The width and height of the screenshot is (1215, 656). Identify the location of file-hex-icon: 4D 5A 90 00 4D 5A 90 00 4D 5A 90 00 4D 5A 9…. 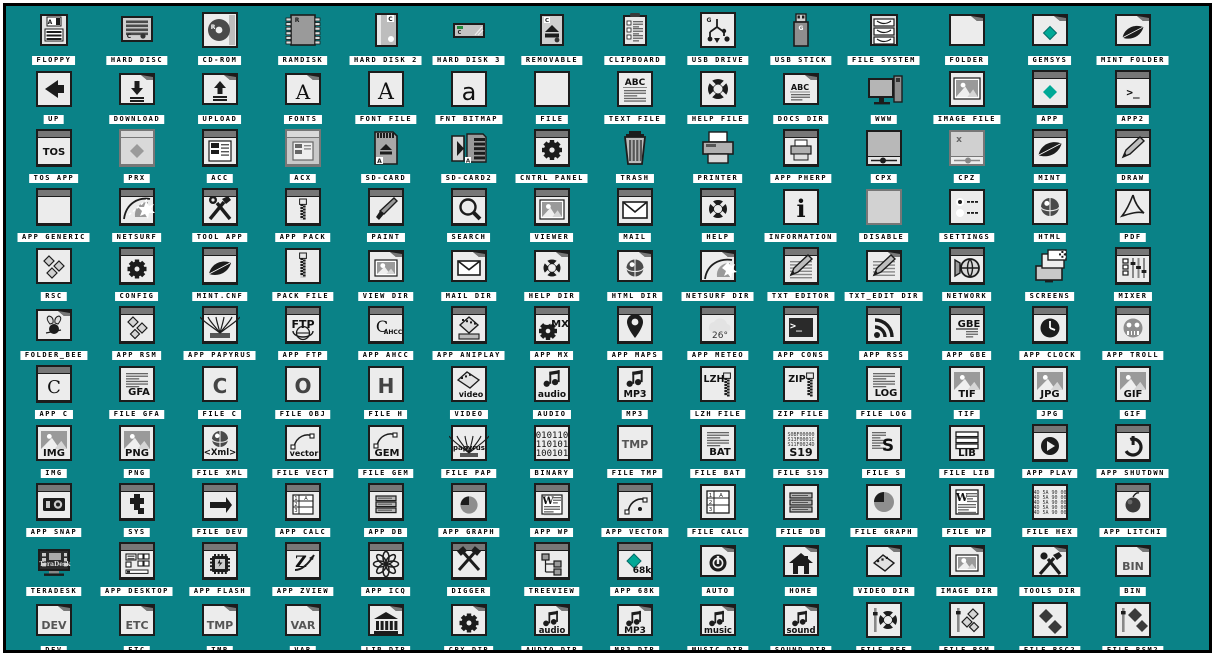
(1050, 502).